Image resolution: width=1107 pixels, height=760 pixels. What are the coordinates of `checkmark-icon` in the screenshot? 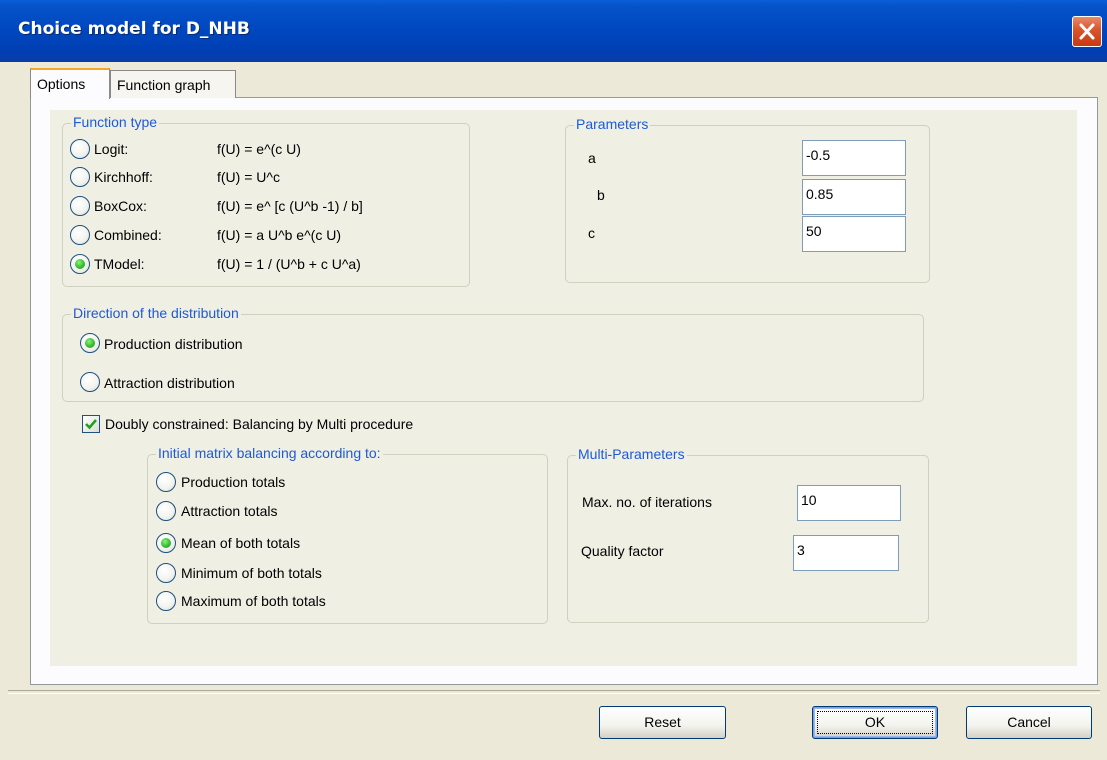 It's located at (91, 424).